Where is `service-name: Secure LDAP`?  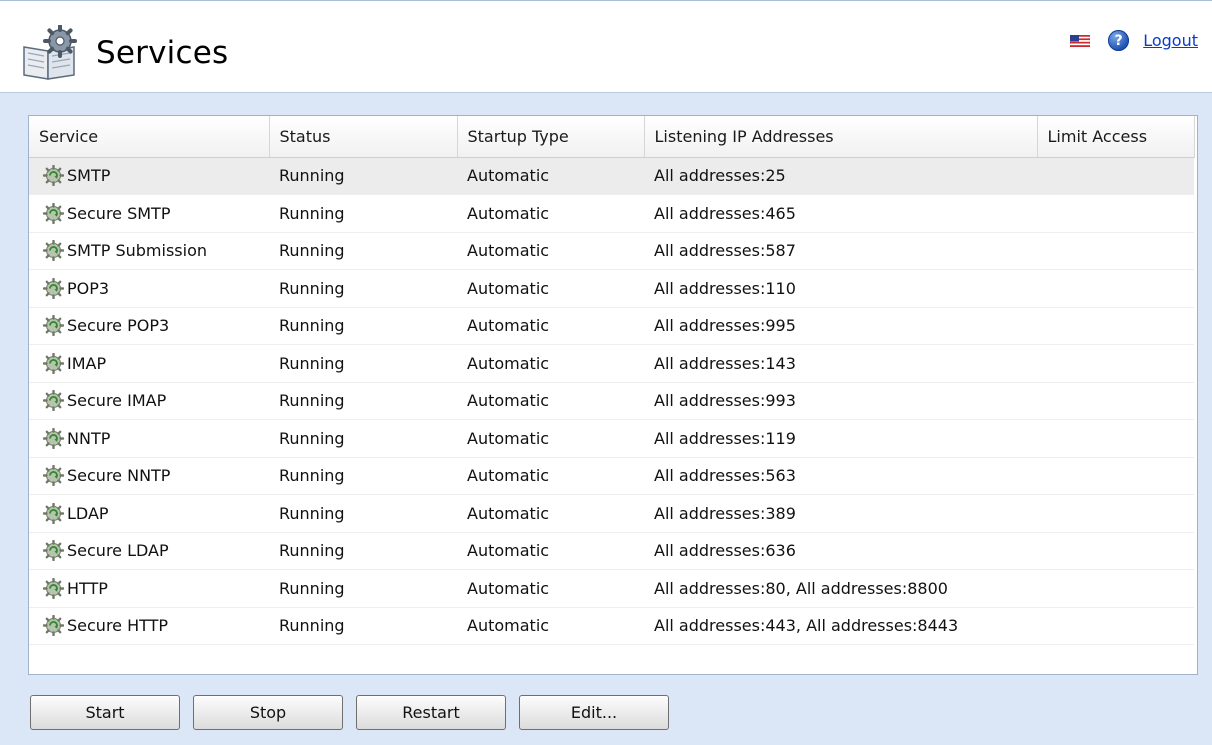
service-name: Secure LDAP is located at coordinates (118, 551).